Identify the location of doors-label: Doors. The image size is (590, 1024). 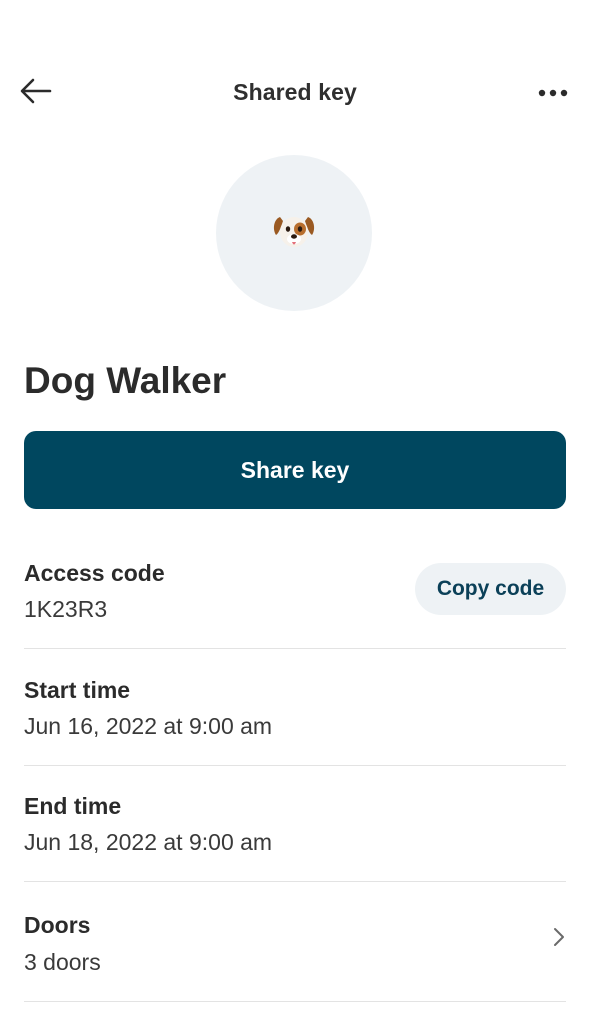
(57, 925).